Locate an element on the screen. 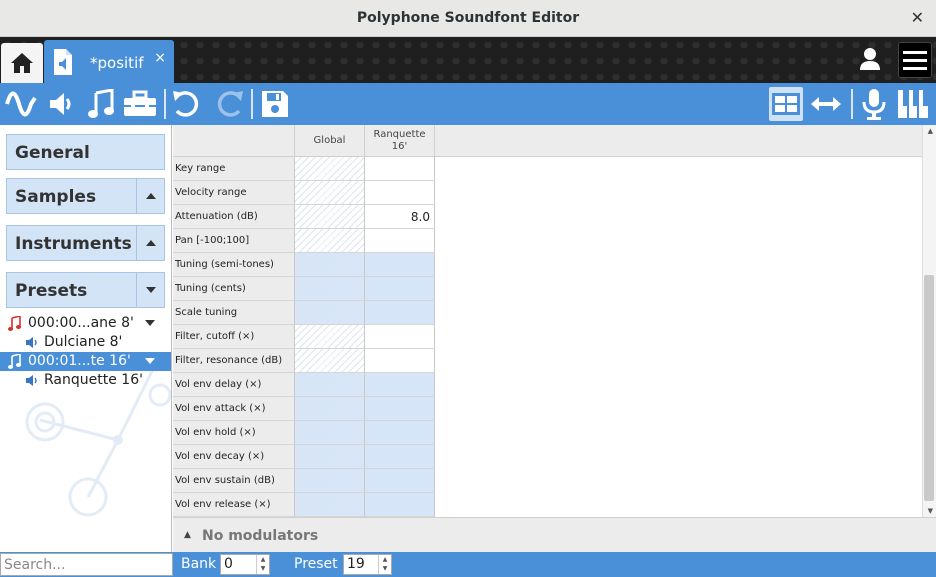  section-general: General is located at coordinates (85, 152).